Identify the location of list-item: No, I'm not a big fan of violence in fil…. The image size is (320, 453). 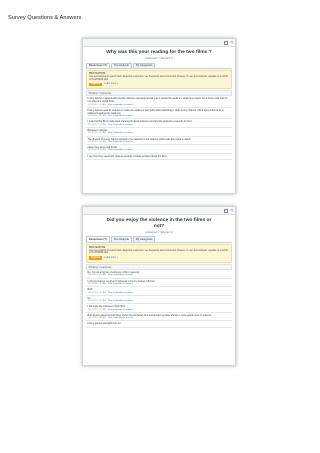
(159, 274).